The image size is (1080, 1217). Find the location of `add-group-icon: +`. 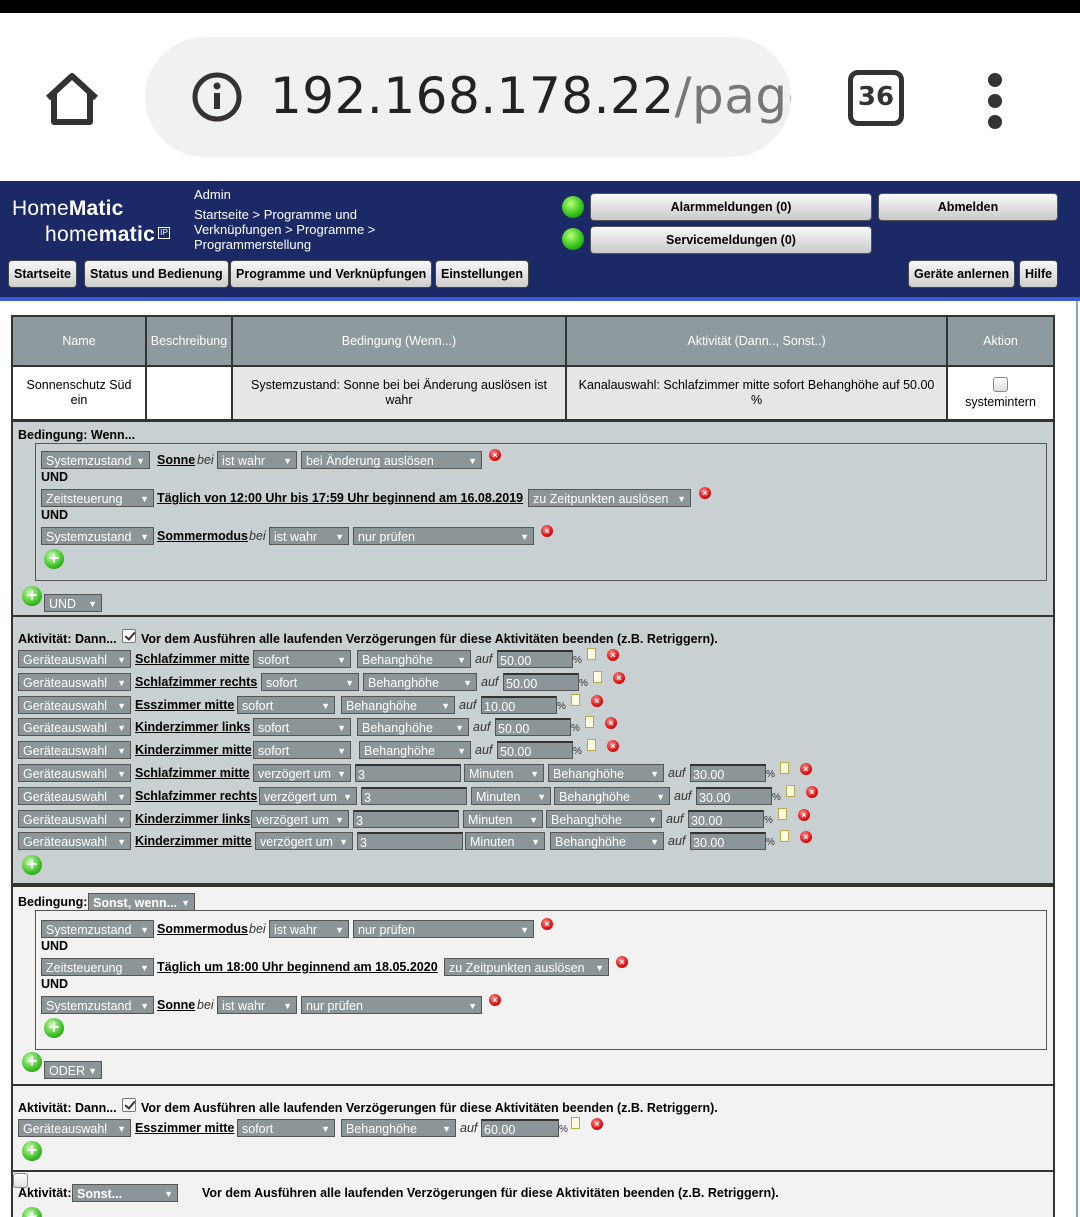

add-group-icon: + is located at coordinates (32, 1062).